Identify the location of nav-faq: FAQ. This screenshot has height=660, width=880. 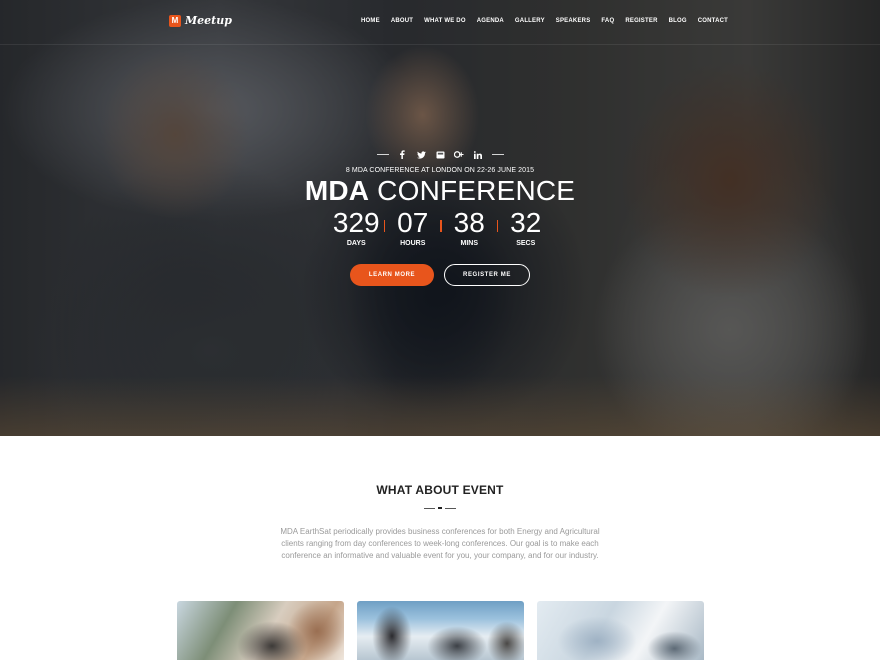
(607, 21).